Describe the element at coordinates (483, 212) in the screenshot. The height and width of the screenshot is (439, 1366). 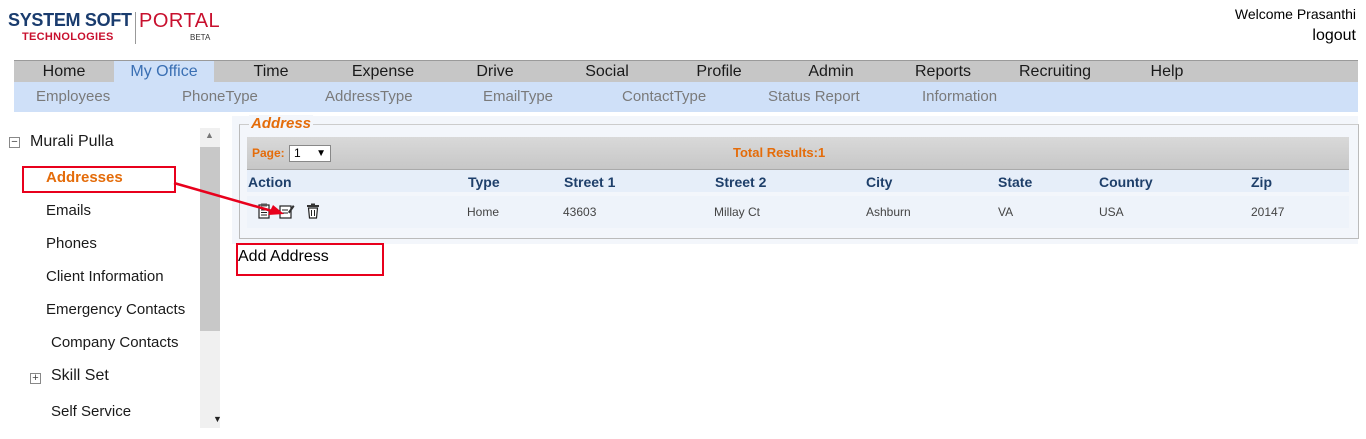
I see `cell-type: Home` at that location.